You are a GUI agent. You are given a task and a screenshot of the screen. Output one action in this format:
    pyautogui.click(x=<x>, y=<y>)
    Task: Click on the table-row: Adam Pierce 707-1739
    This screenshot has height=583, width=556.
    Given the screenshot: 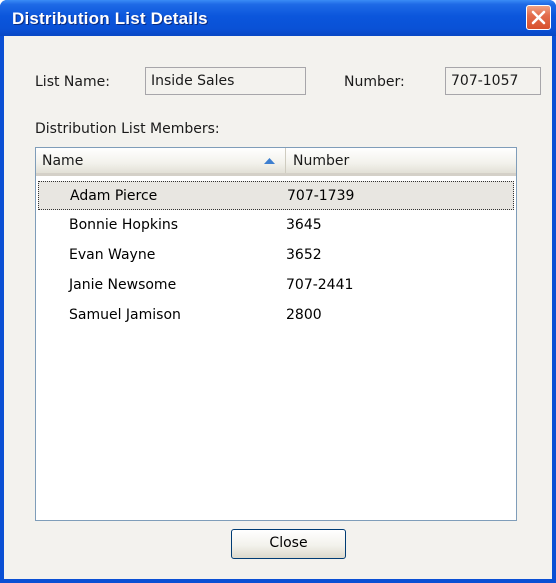 What is the action you would take?
    pyautogui.click(x=276, y=195)
    